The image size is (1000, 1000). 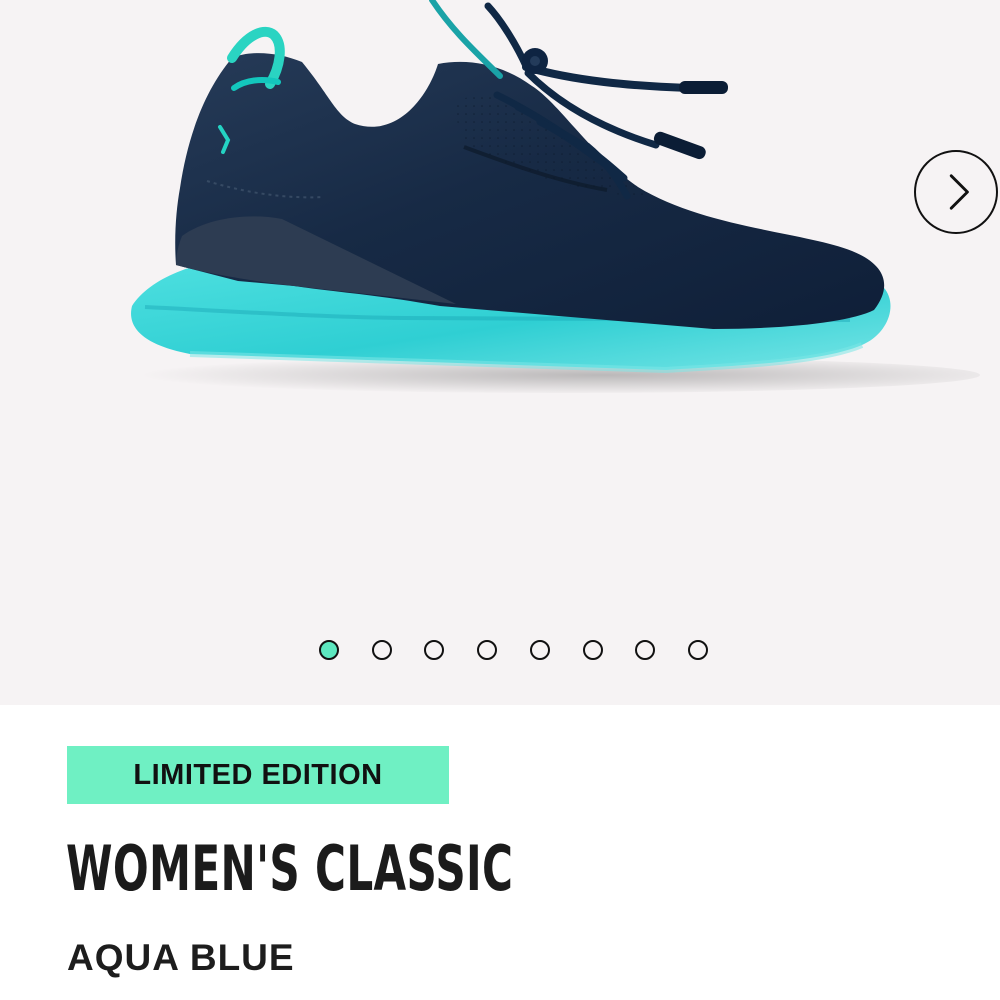 What do you see at coordinates (181, 957) in the screenshot?
I see `product-color-name: AQUA BLUE` at bounding box center [181, 957].